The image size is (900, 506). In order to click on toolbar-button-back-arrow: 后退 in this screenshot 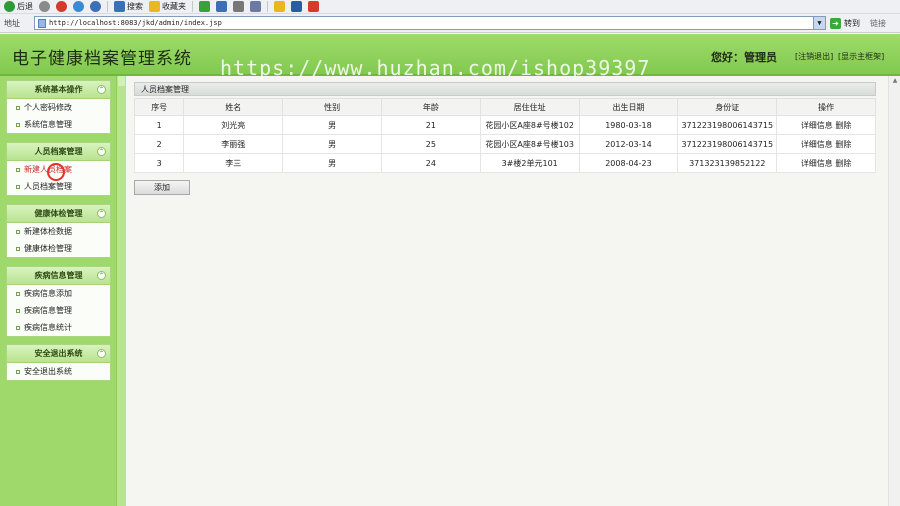, I will do `click(18, 6)`.